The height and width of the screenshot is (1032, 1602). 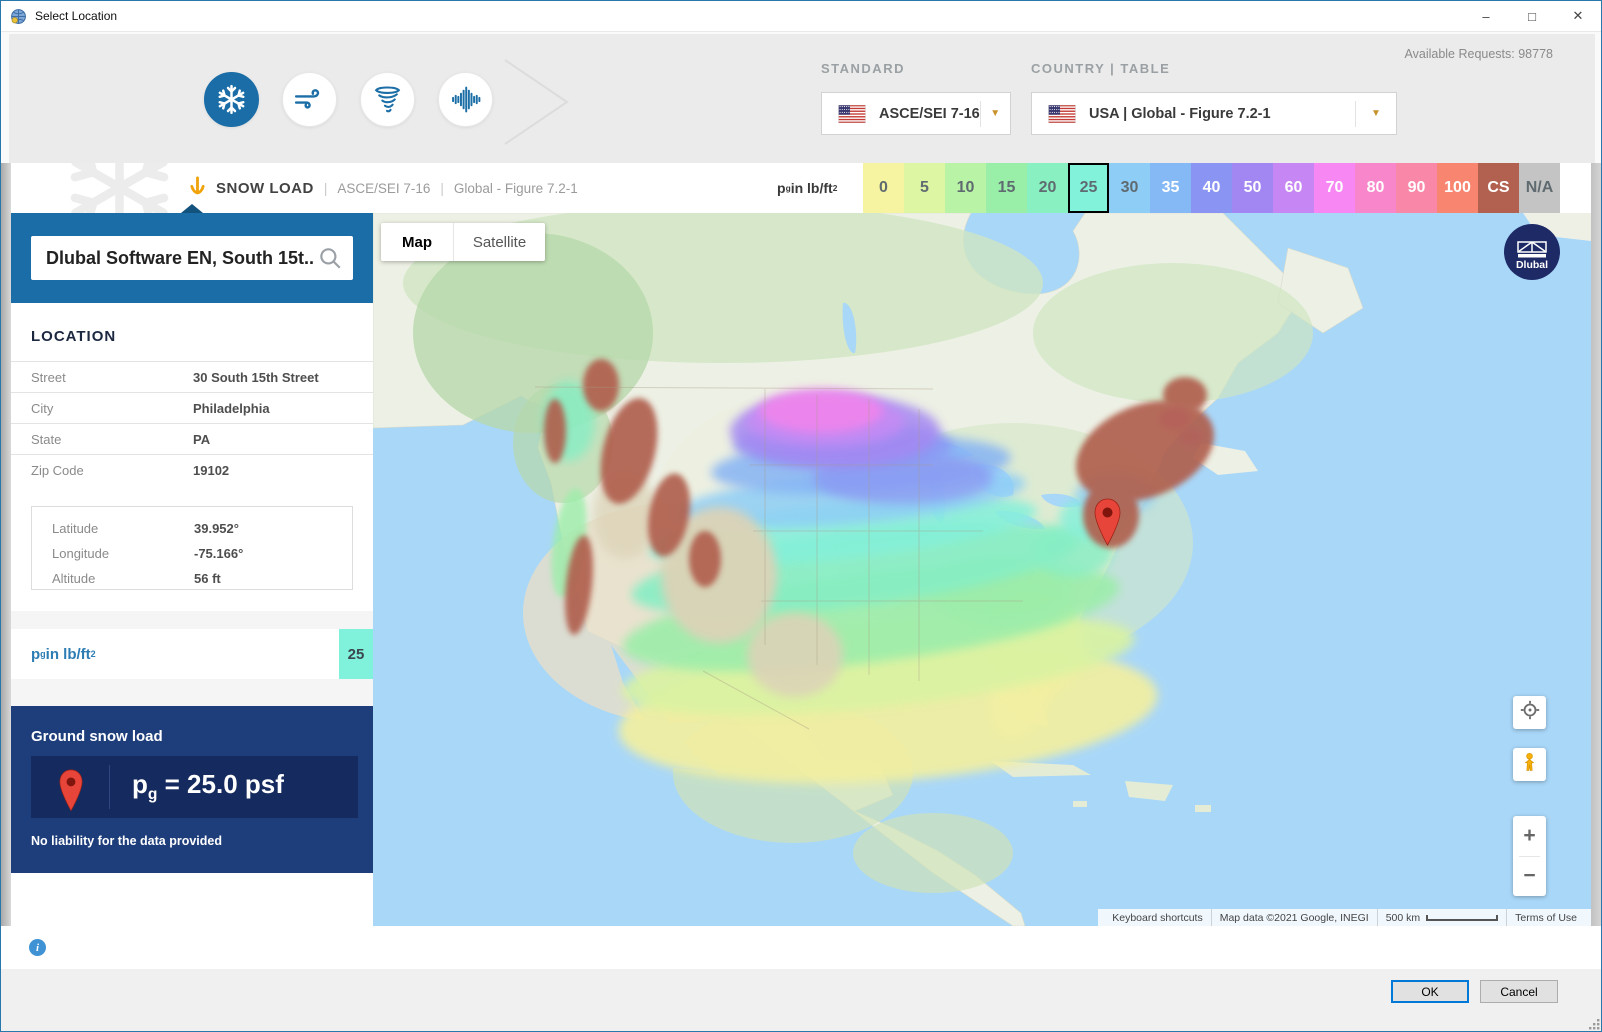 What do you see at coordinates (1376, 113) in the screenshot?
I see `chevron-down-icon: ▼` at bounding box center [1376, 113].